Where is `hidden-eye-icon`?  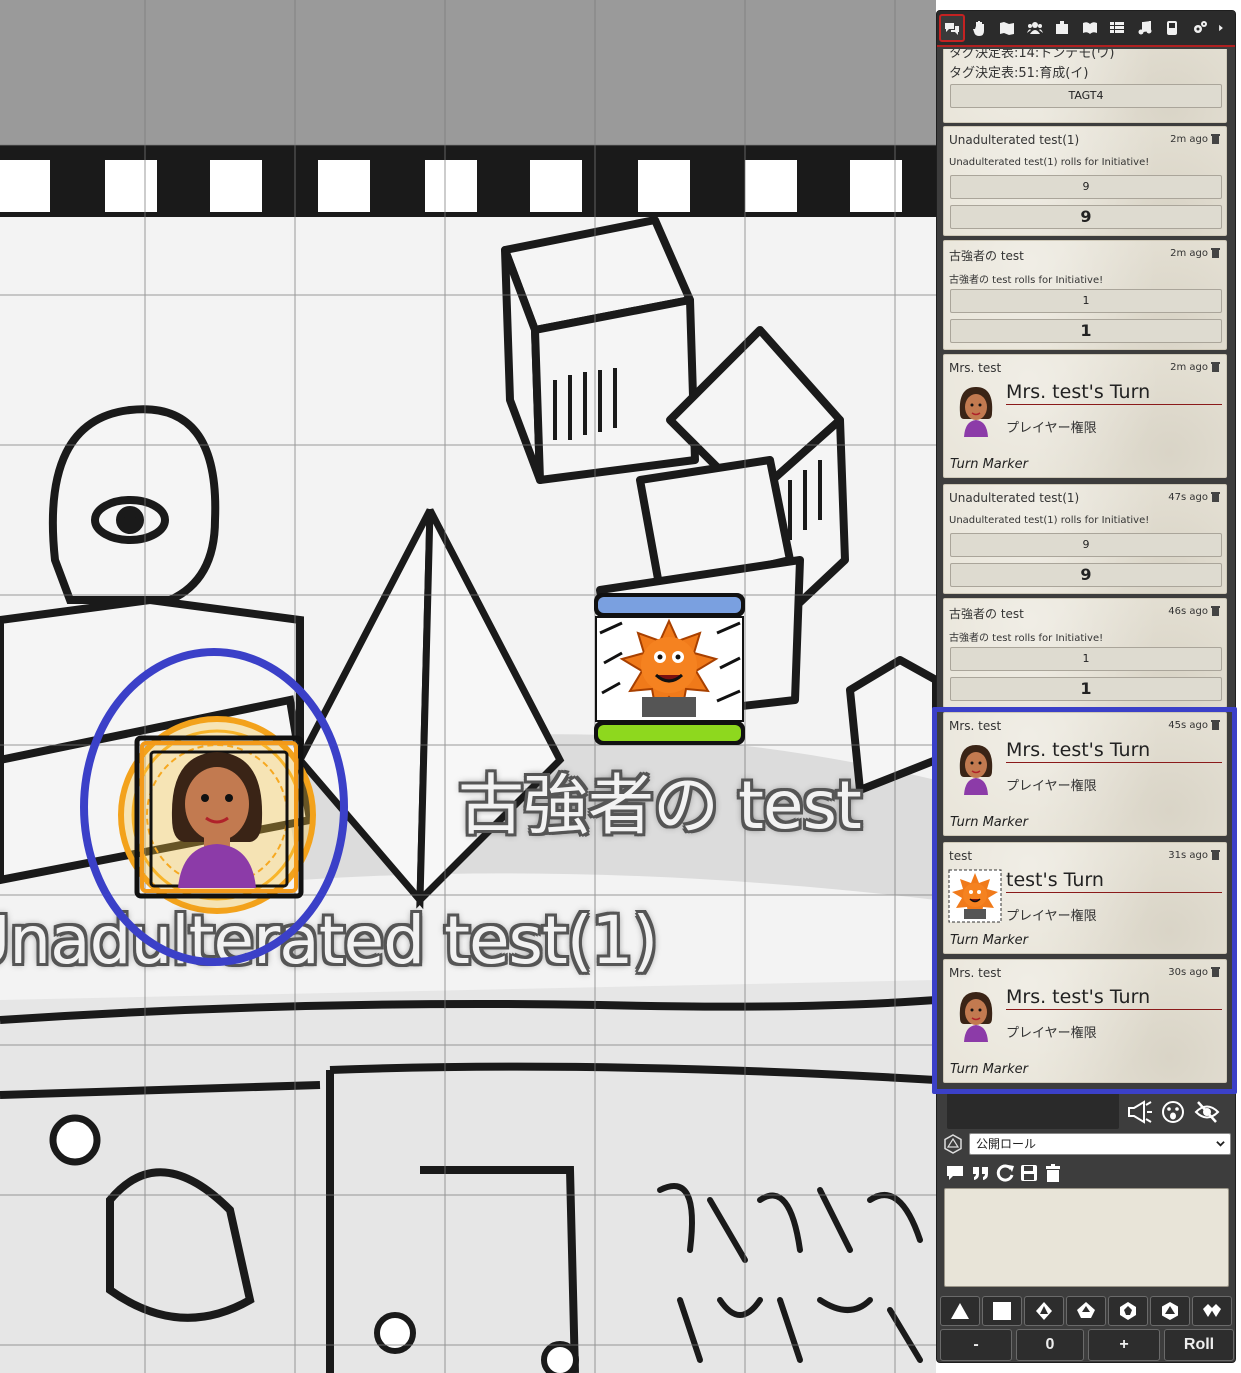
hidden-eye-icon is located at coordinates (1207, 1112).